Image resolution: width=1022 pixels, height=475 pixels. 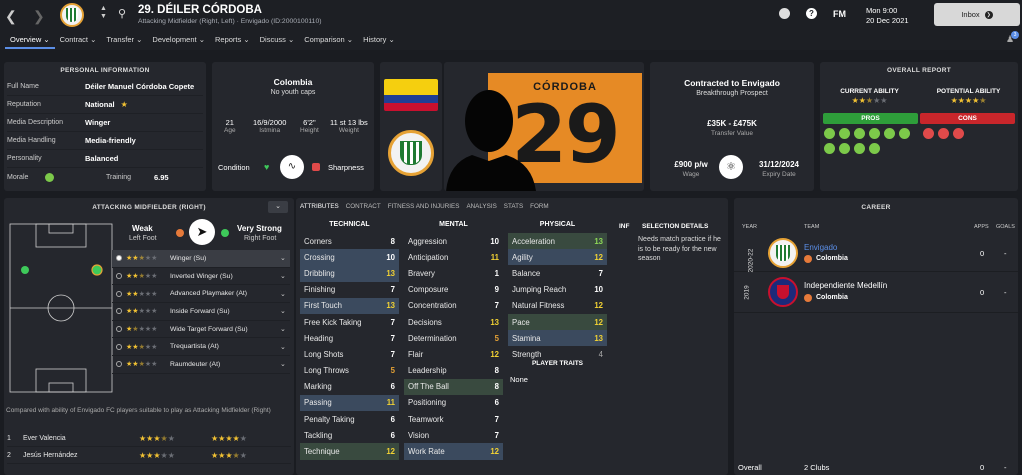 What do you see at coordinates (820, 247) in the screenshot?
I see `career-team-link: Envigado` at bounding box center [820, 247].